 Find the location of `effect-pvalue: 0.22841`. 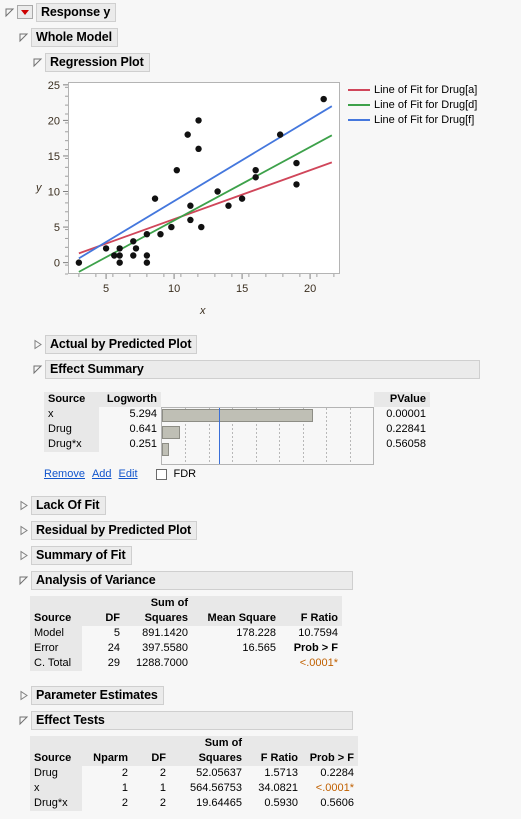

effect-pvalue: 0.22841 is located at coordinates (402, 429).